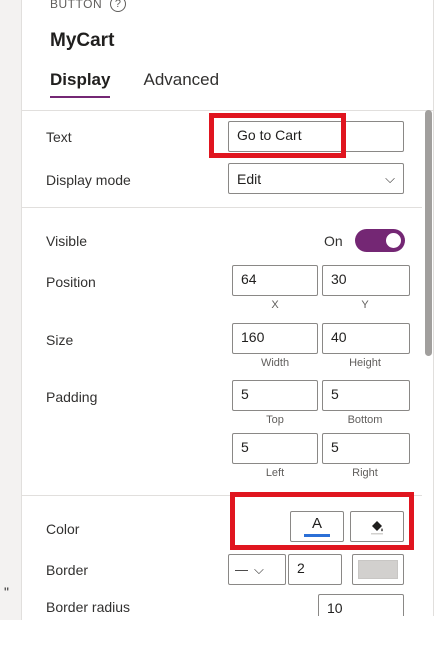 The height and width of the screenshot is (653, 442). I want to click on control-kind-header: BUTTON ?, so click(88, 6).